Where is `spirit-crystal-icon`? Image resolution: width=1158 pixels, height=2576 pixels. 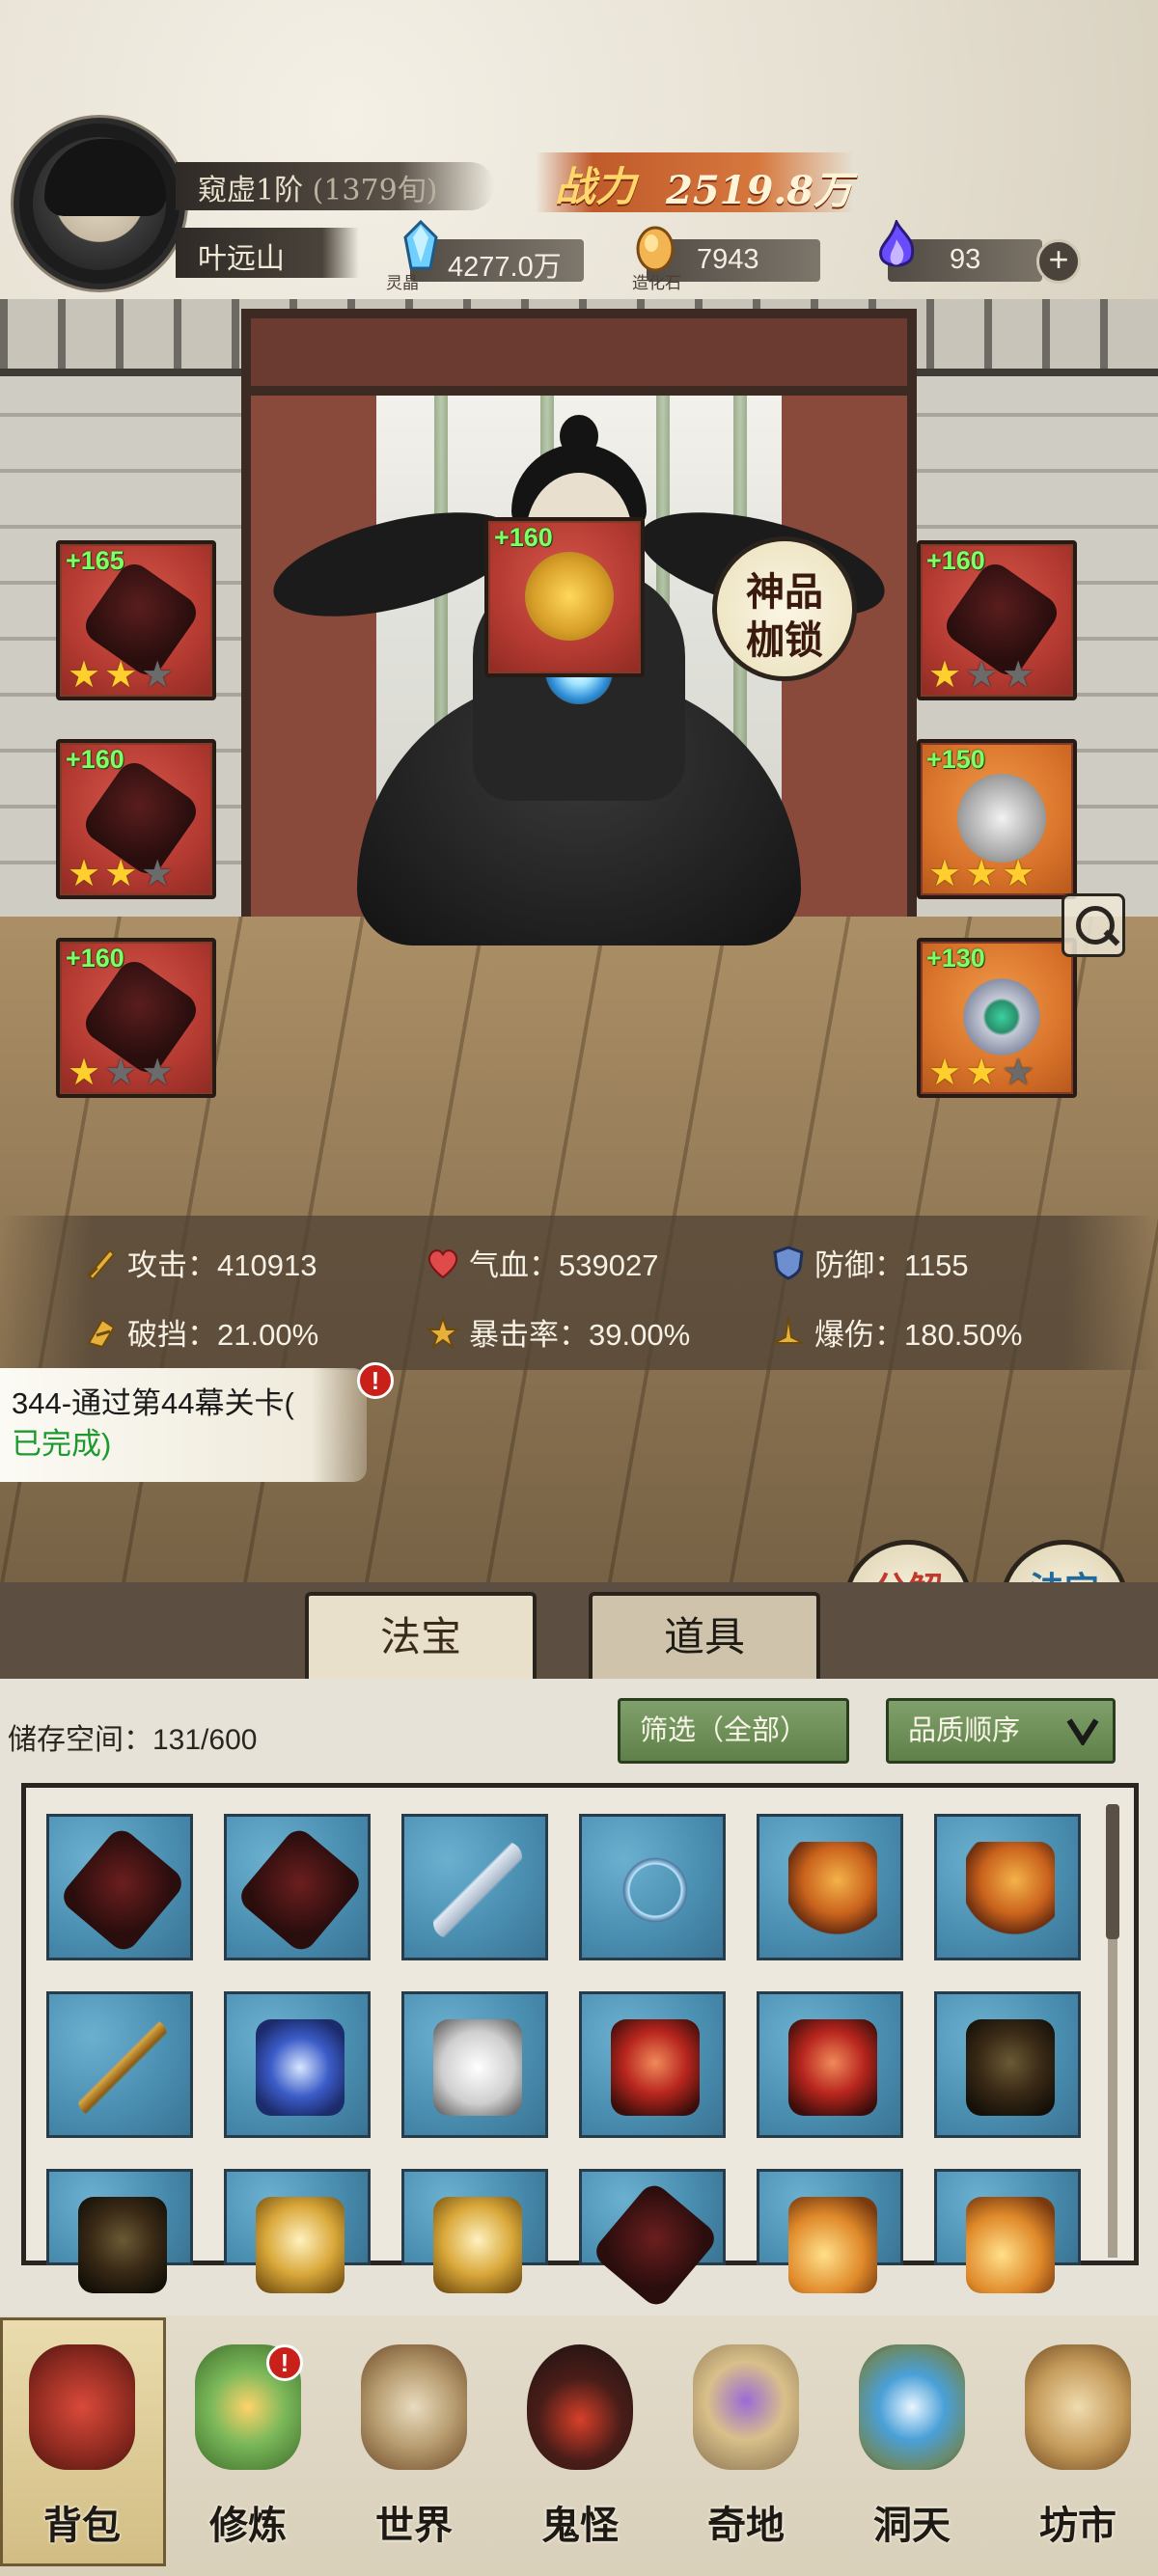
spirit-crystal-icon is located at coordinates (420, 245).